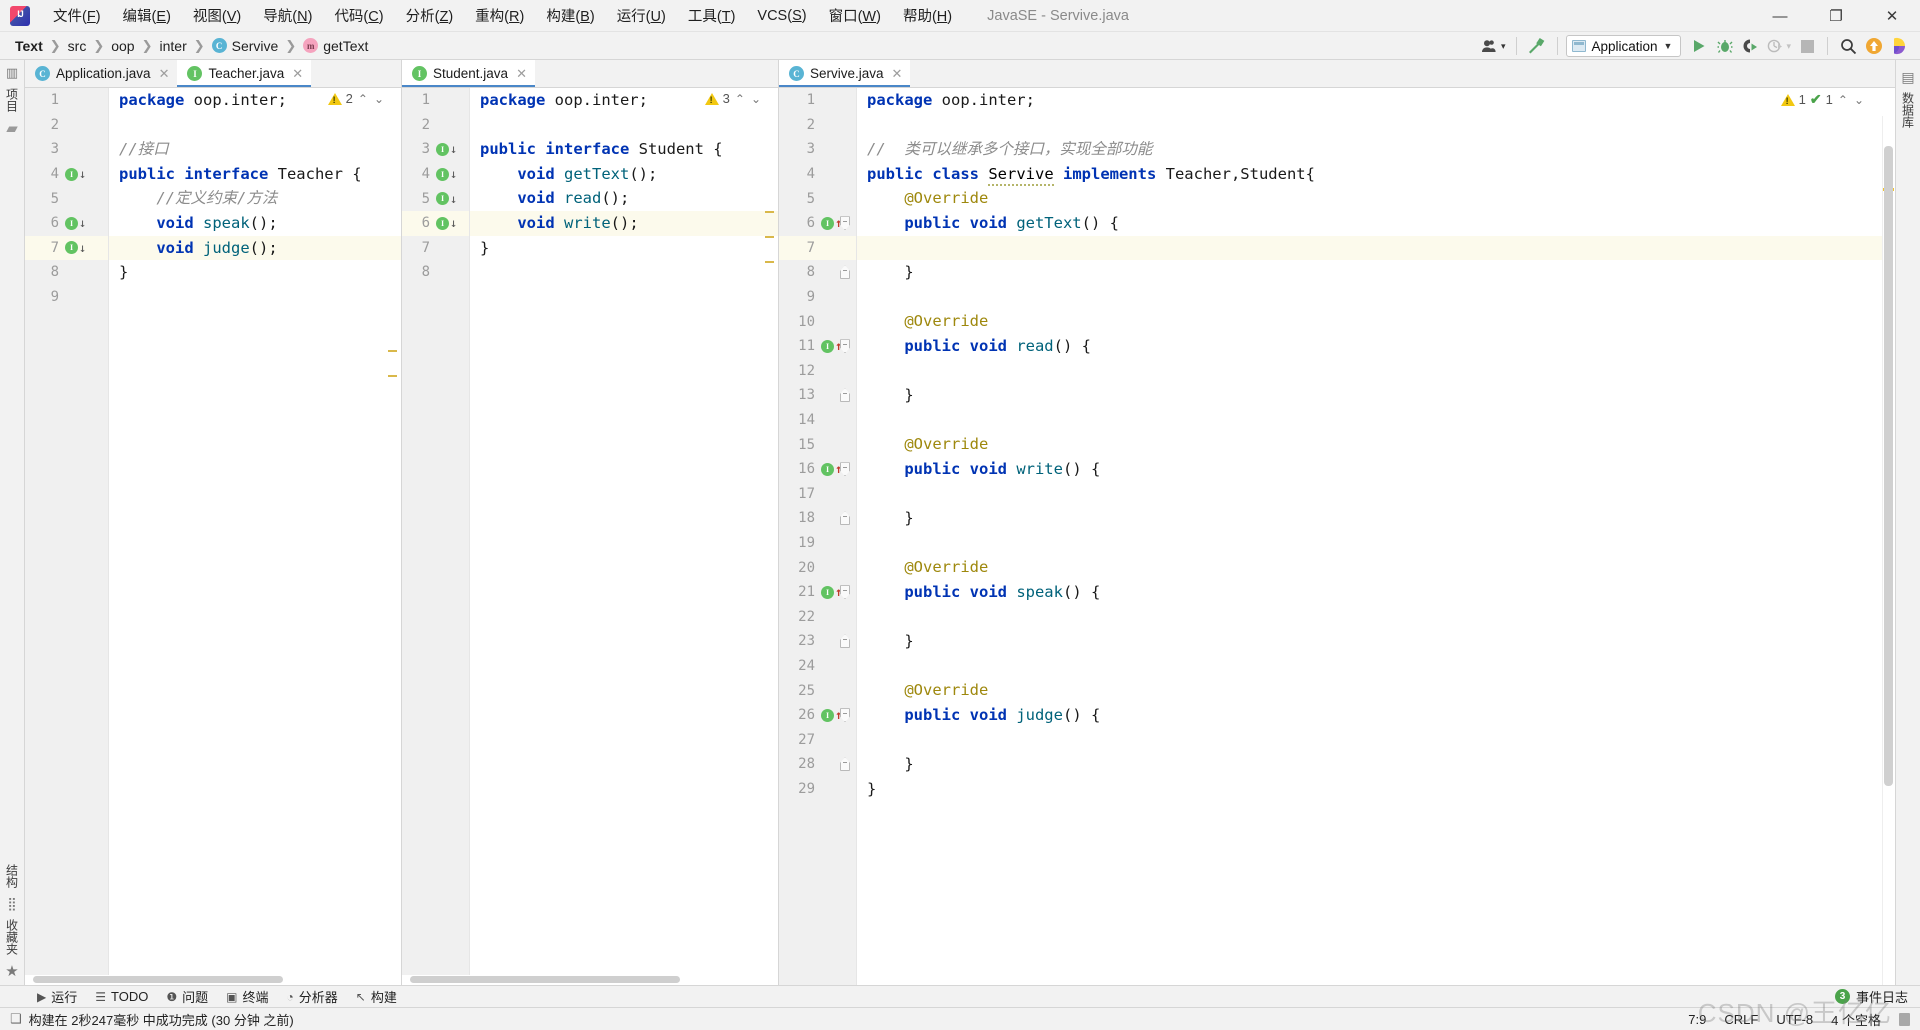  I want to click on prev-problem-button-2: ⌃, so click(740, 99).